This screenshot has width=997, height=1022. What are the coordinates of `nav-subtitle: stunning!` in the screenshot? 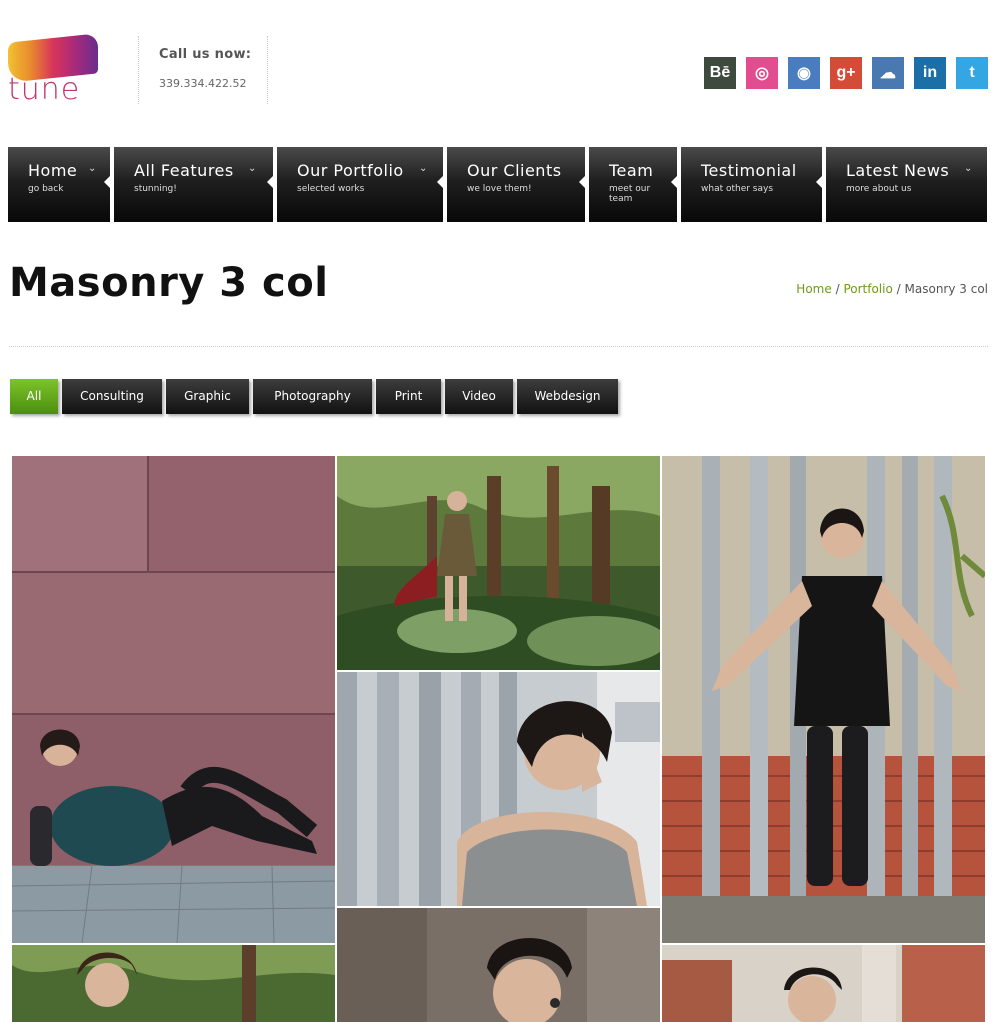 It's located at (155, 189).